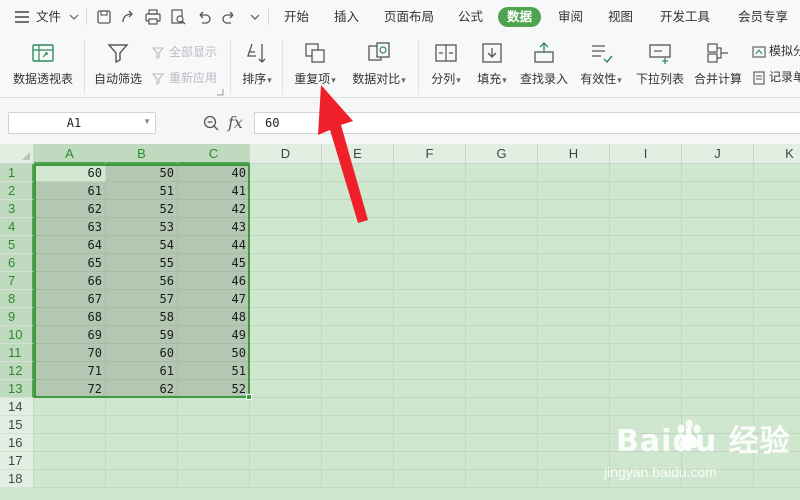 The width and height of the screenshot is (800, 500). What do you see at coordinates (718, 63) in the screenshot?
I see `consolidate-button: 合并计算` at bounding box center [718, 63].